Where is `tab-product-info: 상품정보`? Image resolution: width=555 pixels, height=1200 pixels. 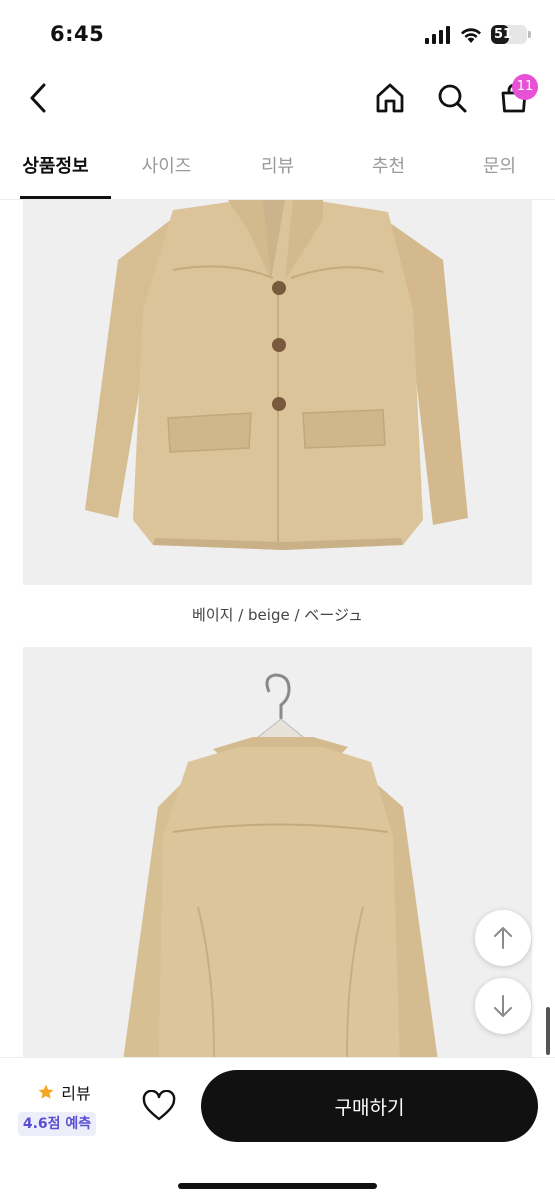 tab-product-info: 상품정보 is located at coordinates (55, 169).